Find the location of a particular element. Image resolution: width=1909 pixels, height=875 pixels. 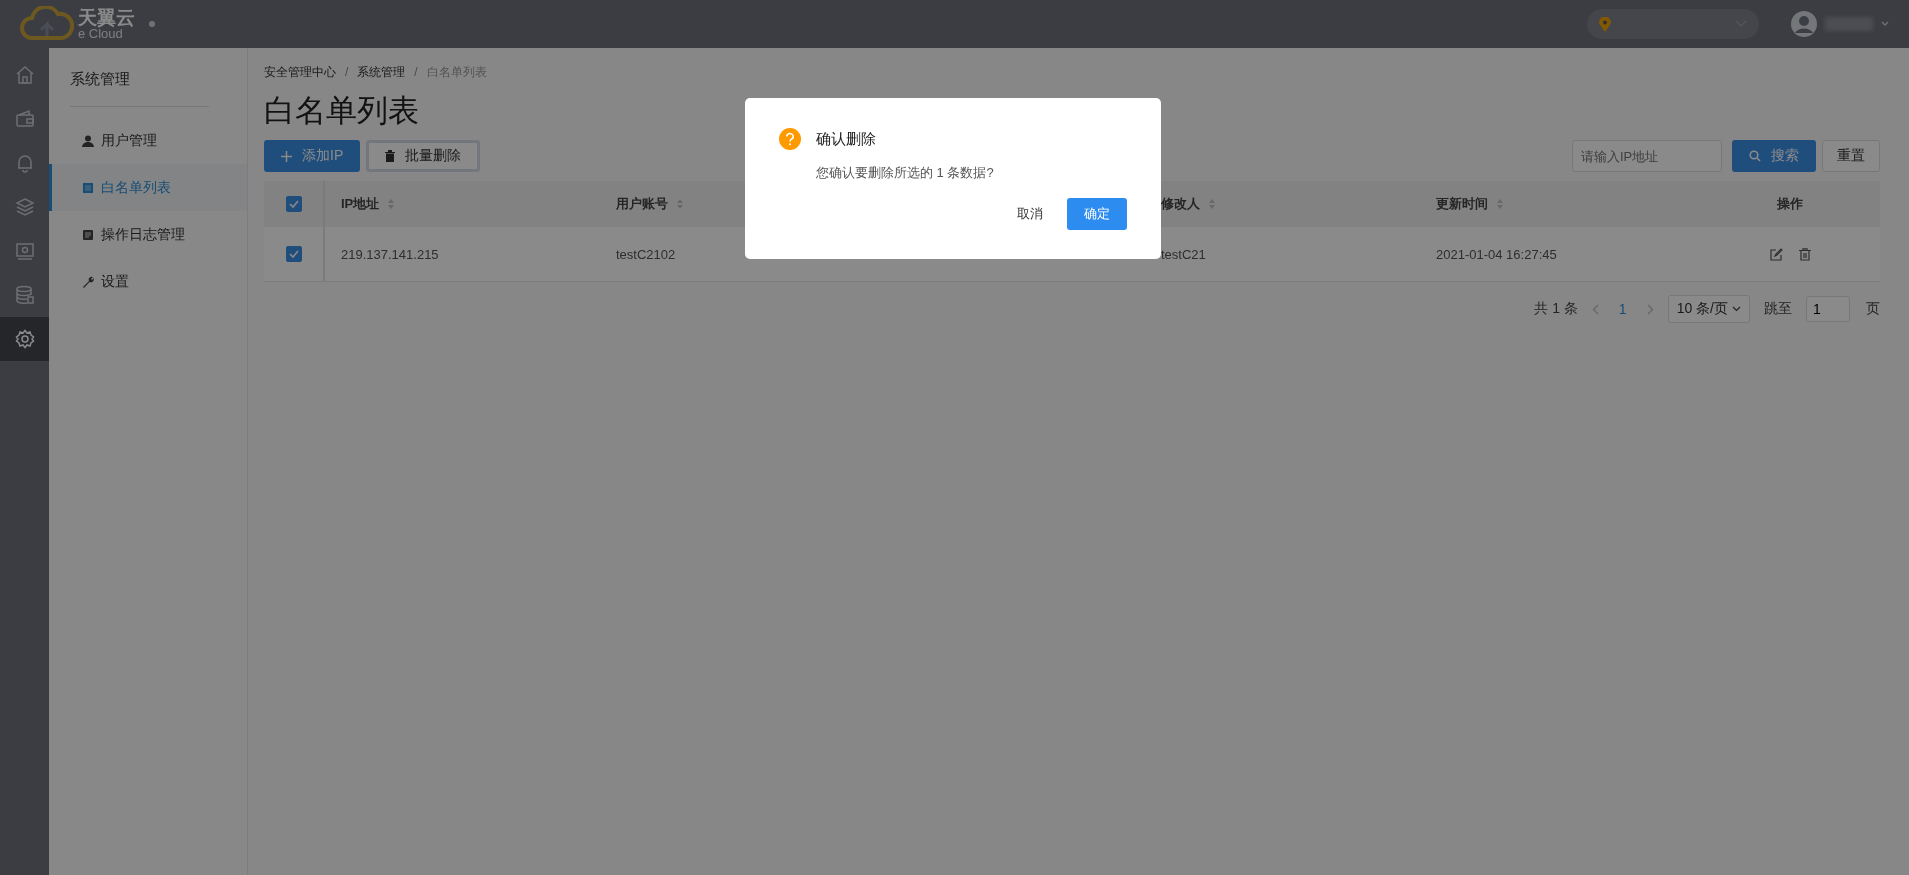

reset-button: 重置 is located at coordinates (1851, 156).